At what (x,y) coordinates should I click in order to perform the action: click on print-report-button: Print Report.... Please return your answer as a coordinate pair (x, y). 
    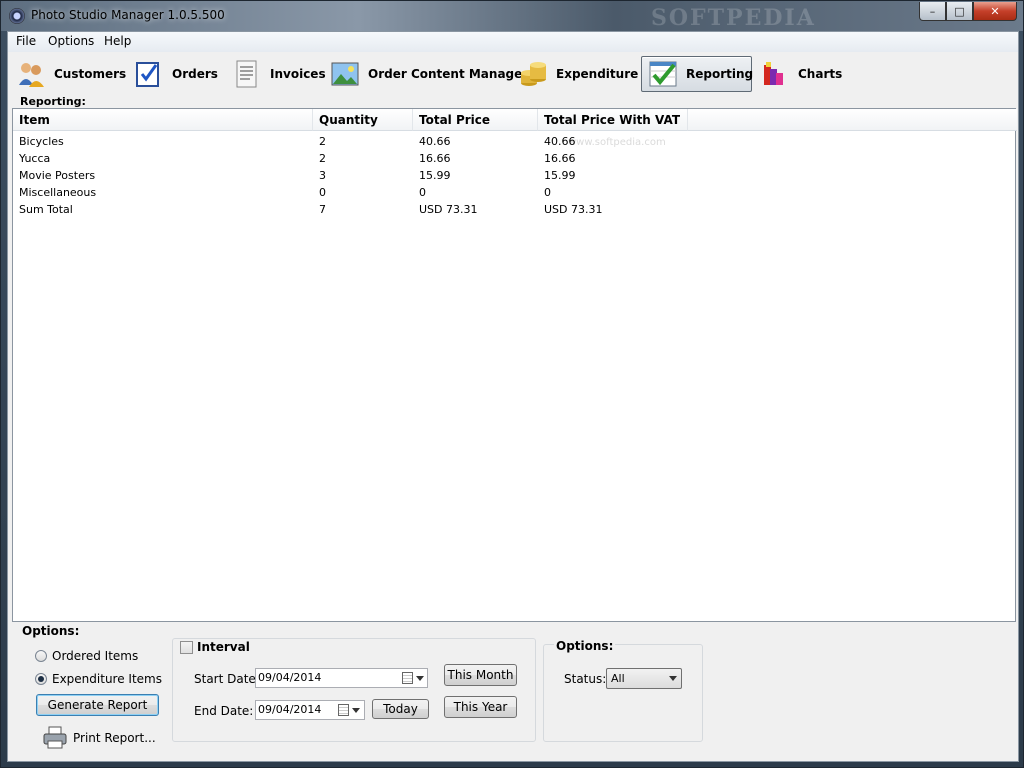
    Looking at the image, I should click on (99, 738).